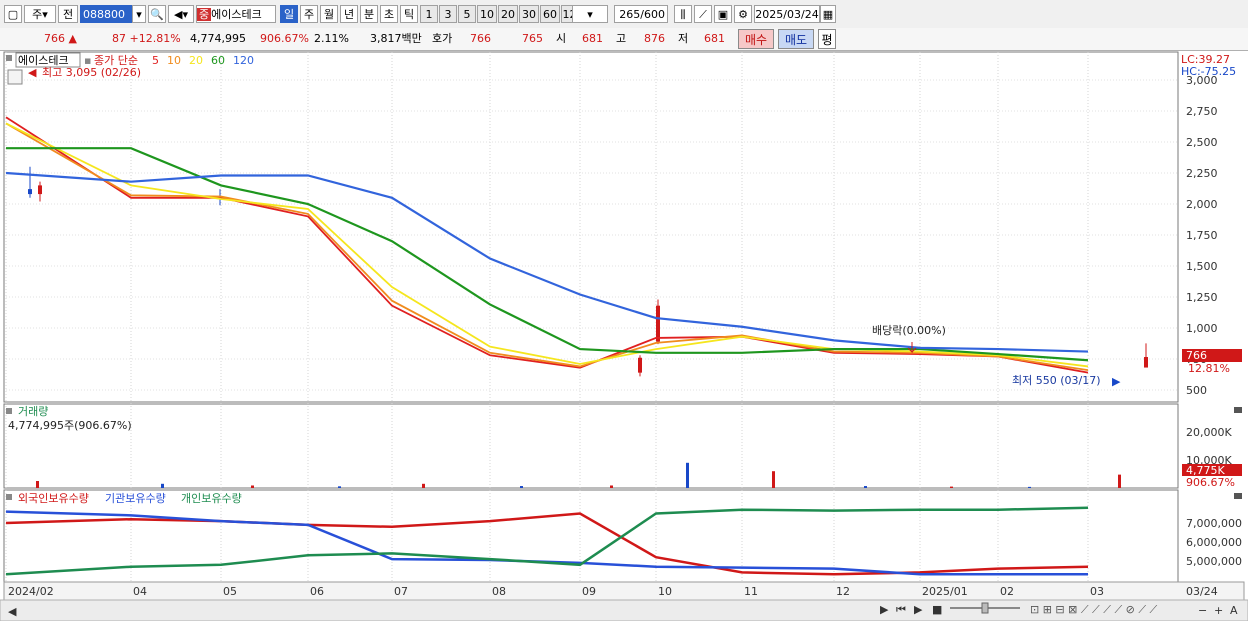 The image size is (1248, 621). What do you see at coordinates (1202, 204) in the screenshot?
I see `price-tick-label: 2,000` at bounding box center [1202, 204].